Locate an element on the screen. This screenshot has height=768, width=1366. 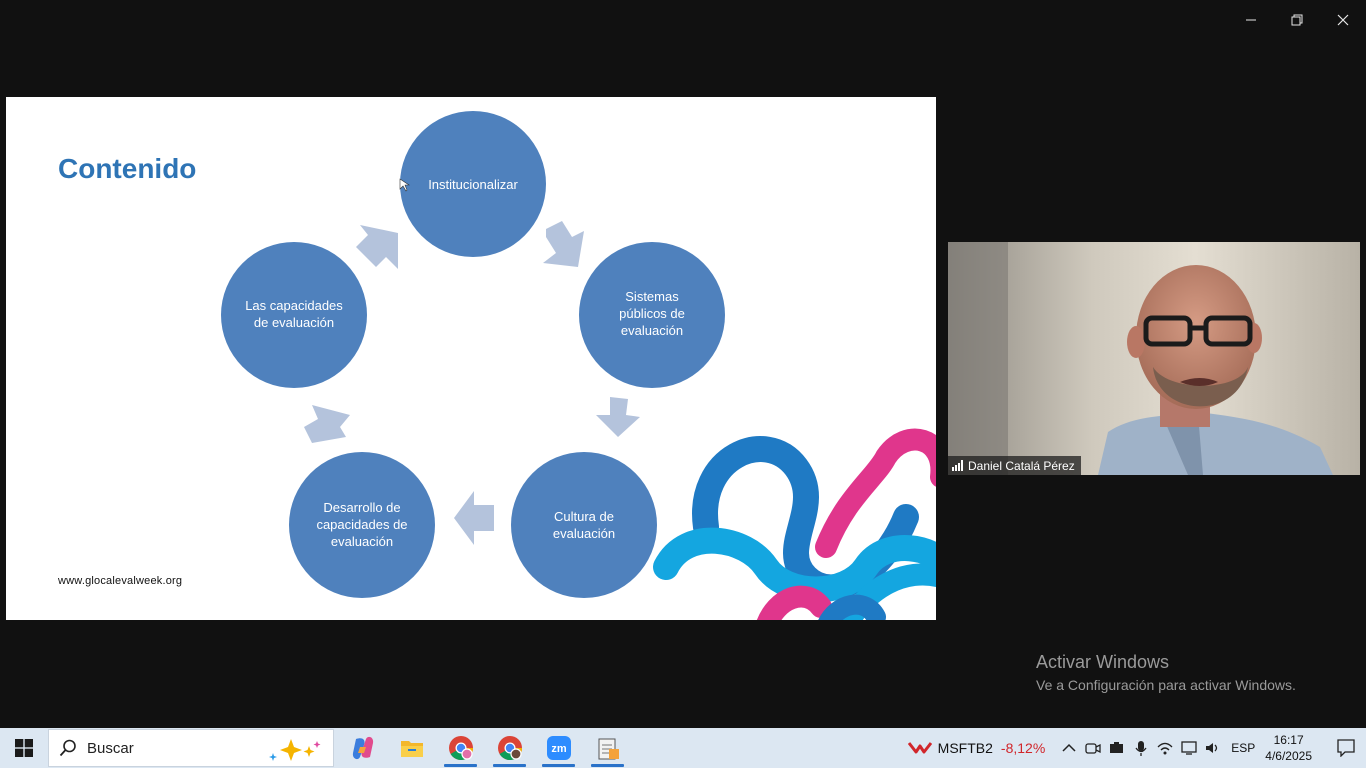
taskbar-app-notepad is located at coordinates (607, 748).